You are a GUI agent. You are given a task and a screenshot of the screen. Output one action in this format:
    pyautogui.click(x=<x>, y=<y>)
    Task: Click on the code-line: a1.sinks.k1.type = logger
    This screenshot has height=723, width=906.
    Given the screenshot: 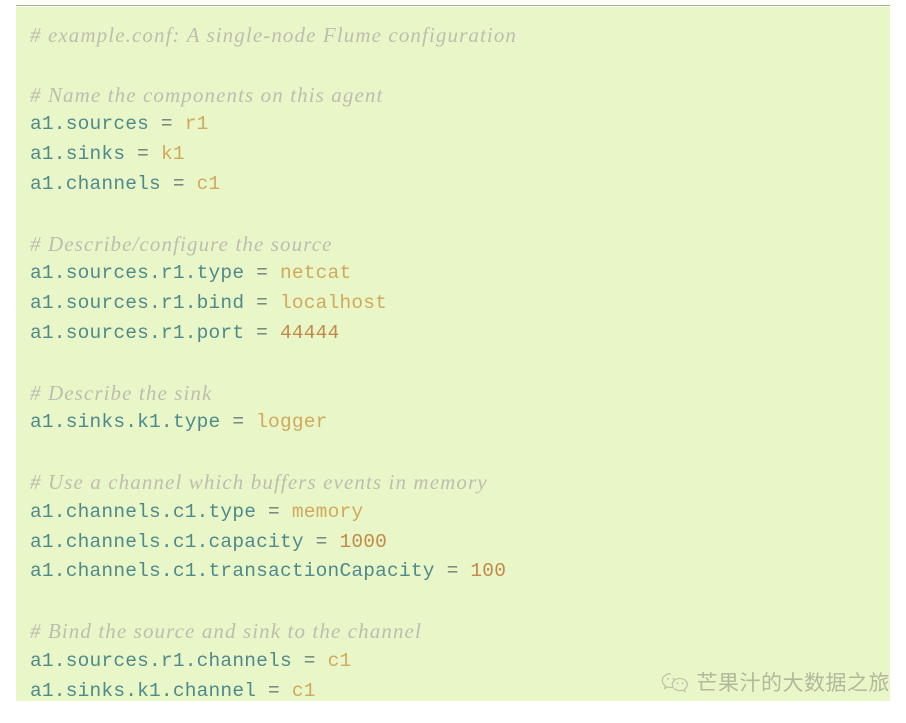 What is the action you would take?
    pyautogui.click(x=456, y=423)
    